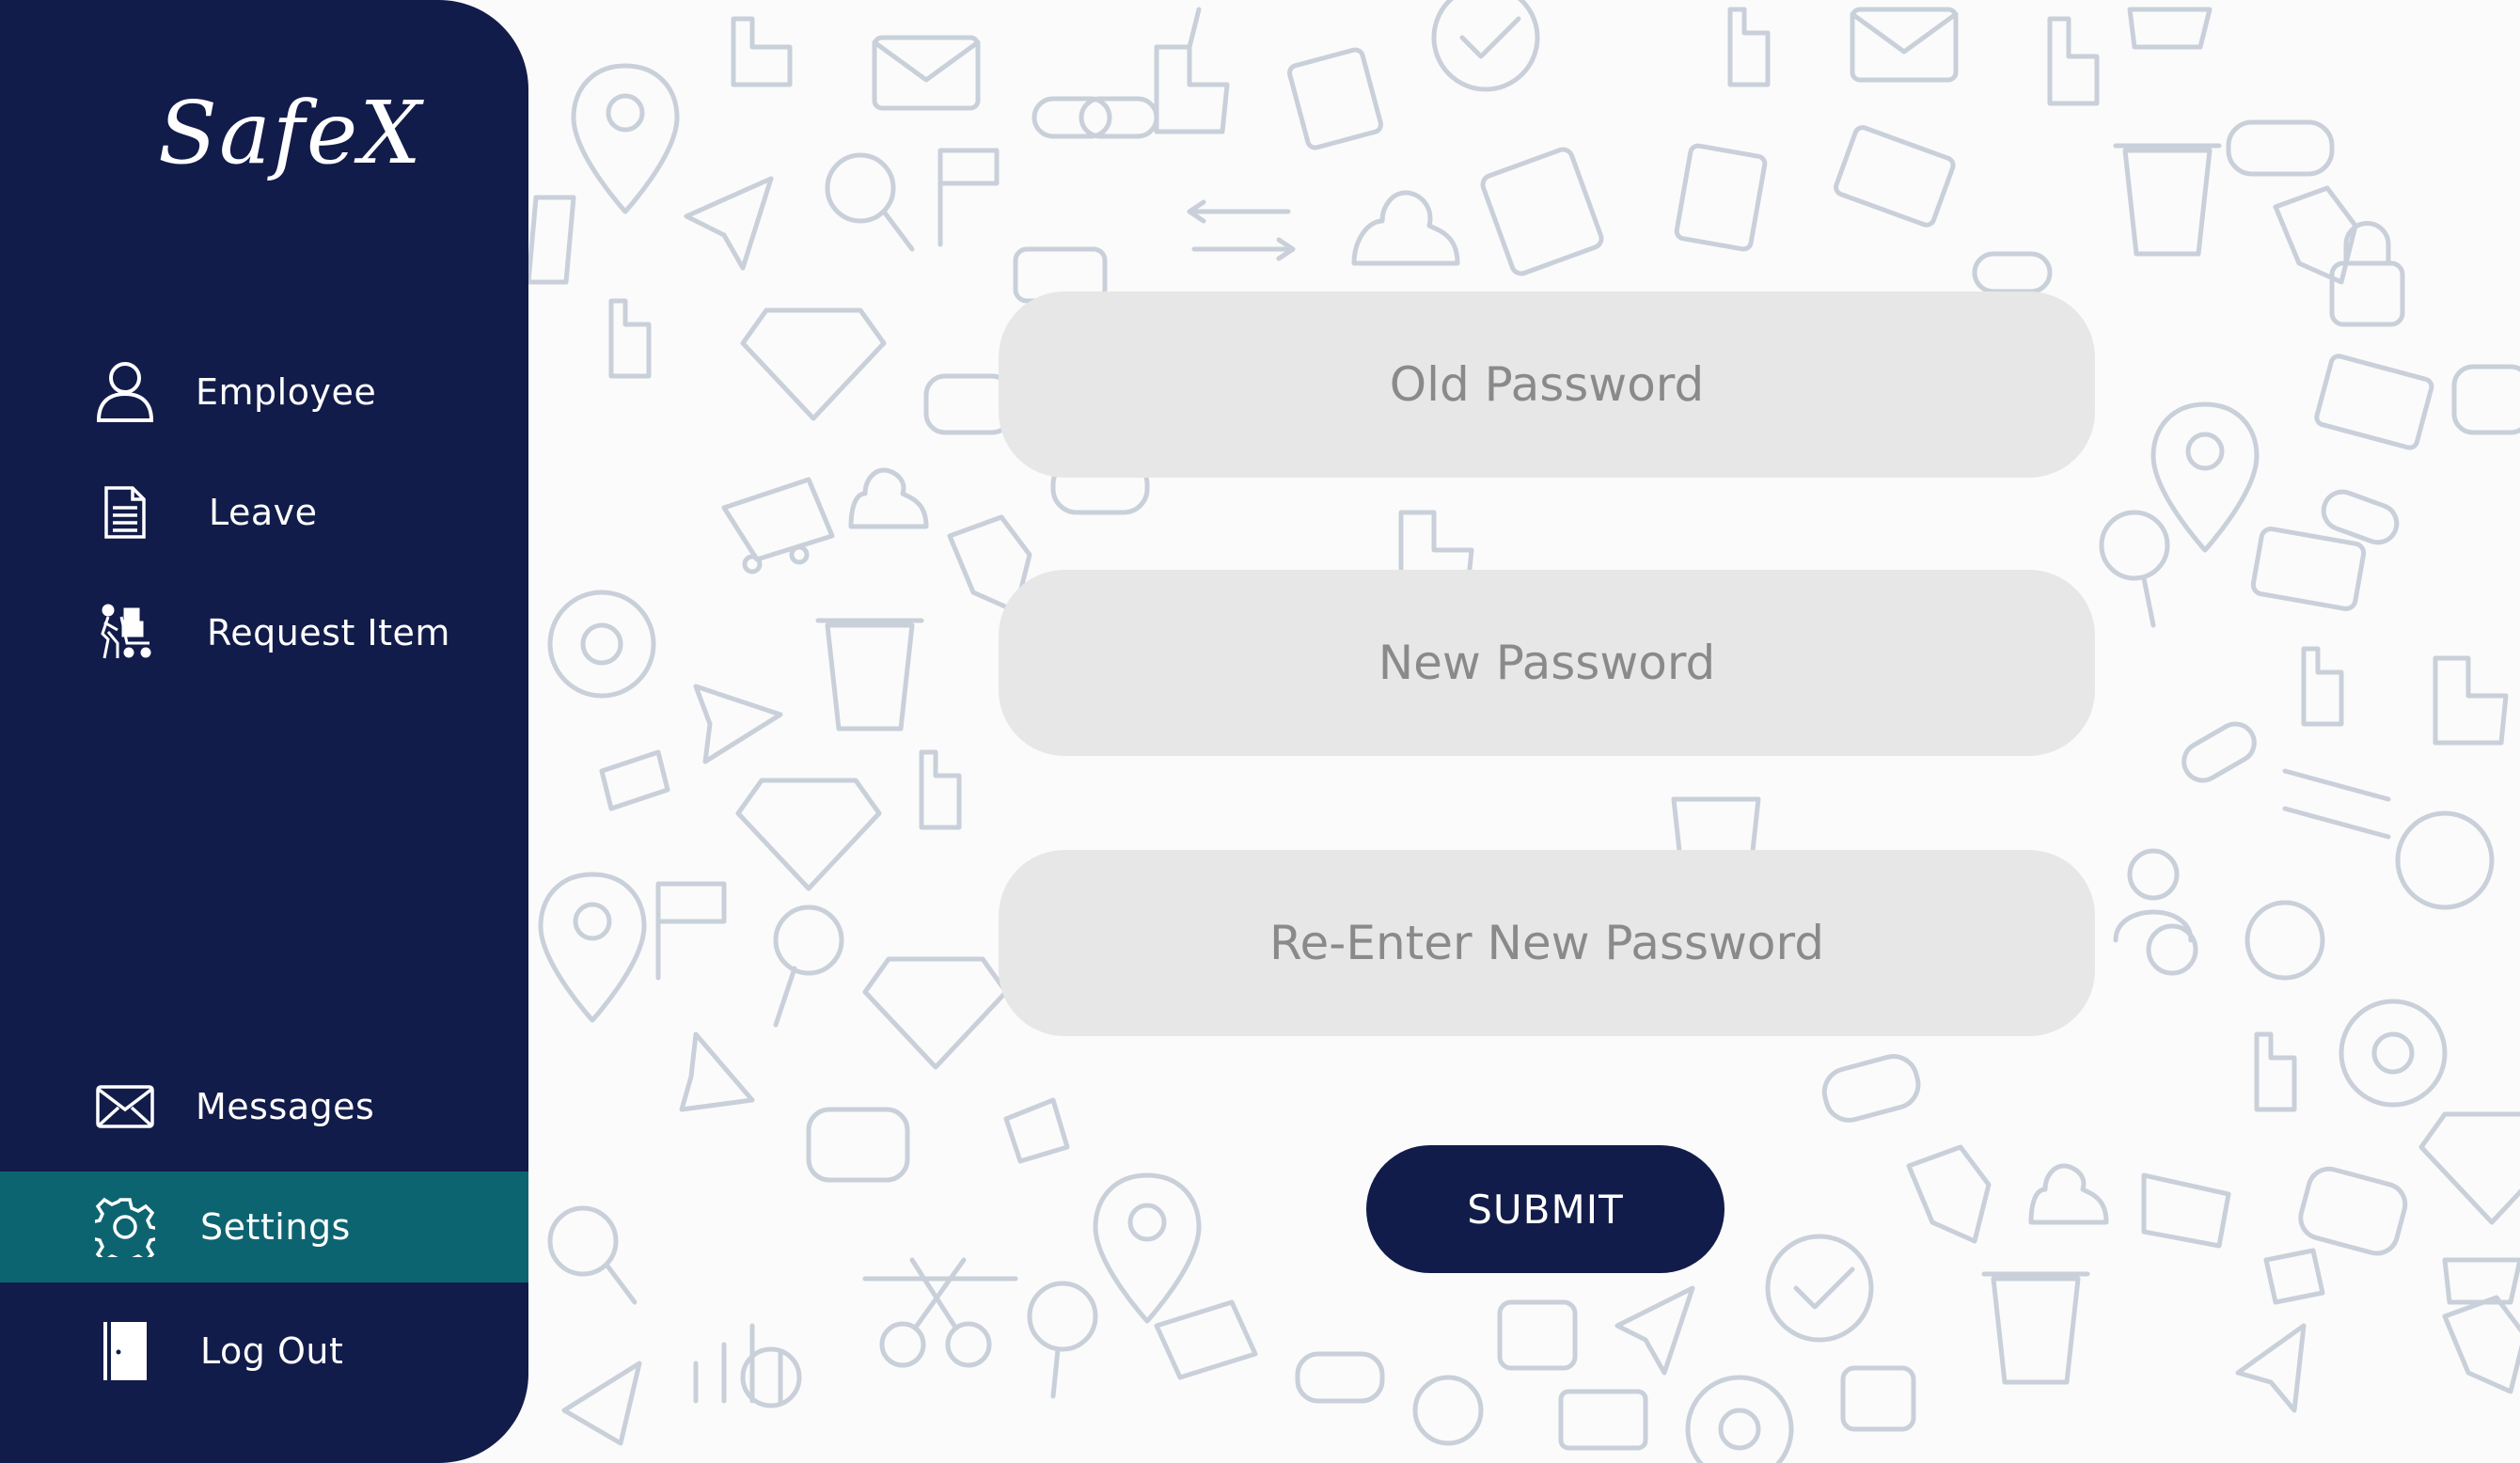  What do you see at coordinates (125, 633) in the screenshot?
I see `porter-cart-icon` at bounding box center [125, 633].